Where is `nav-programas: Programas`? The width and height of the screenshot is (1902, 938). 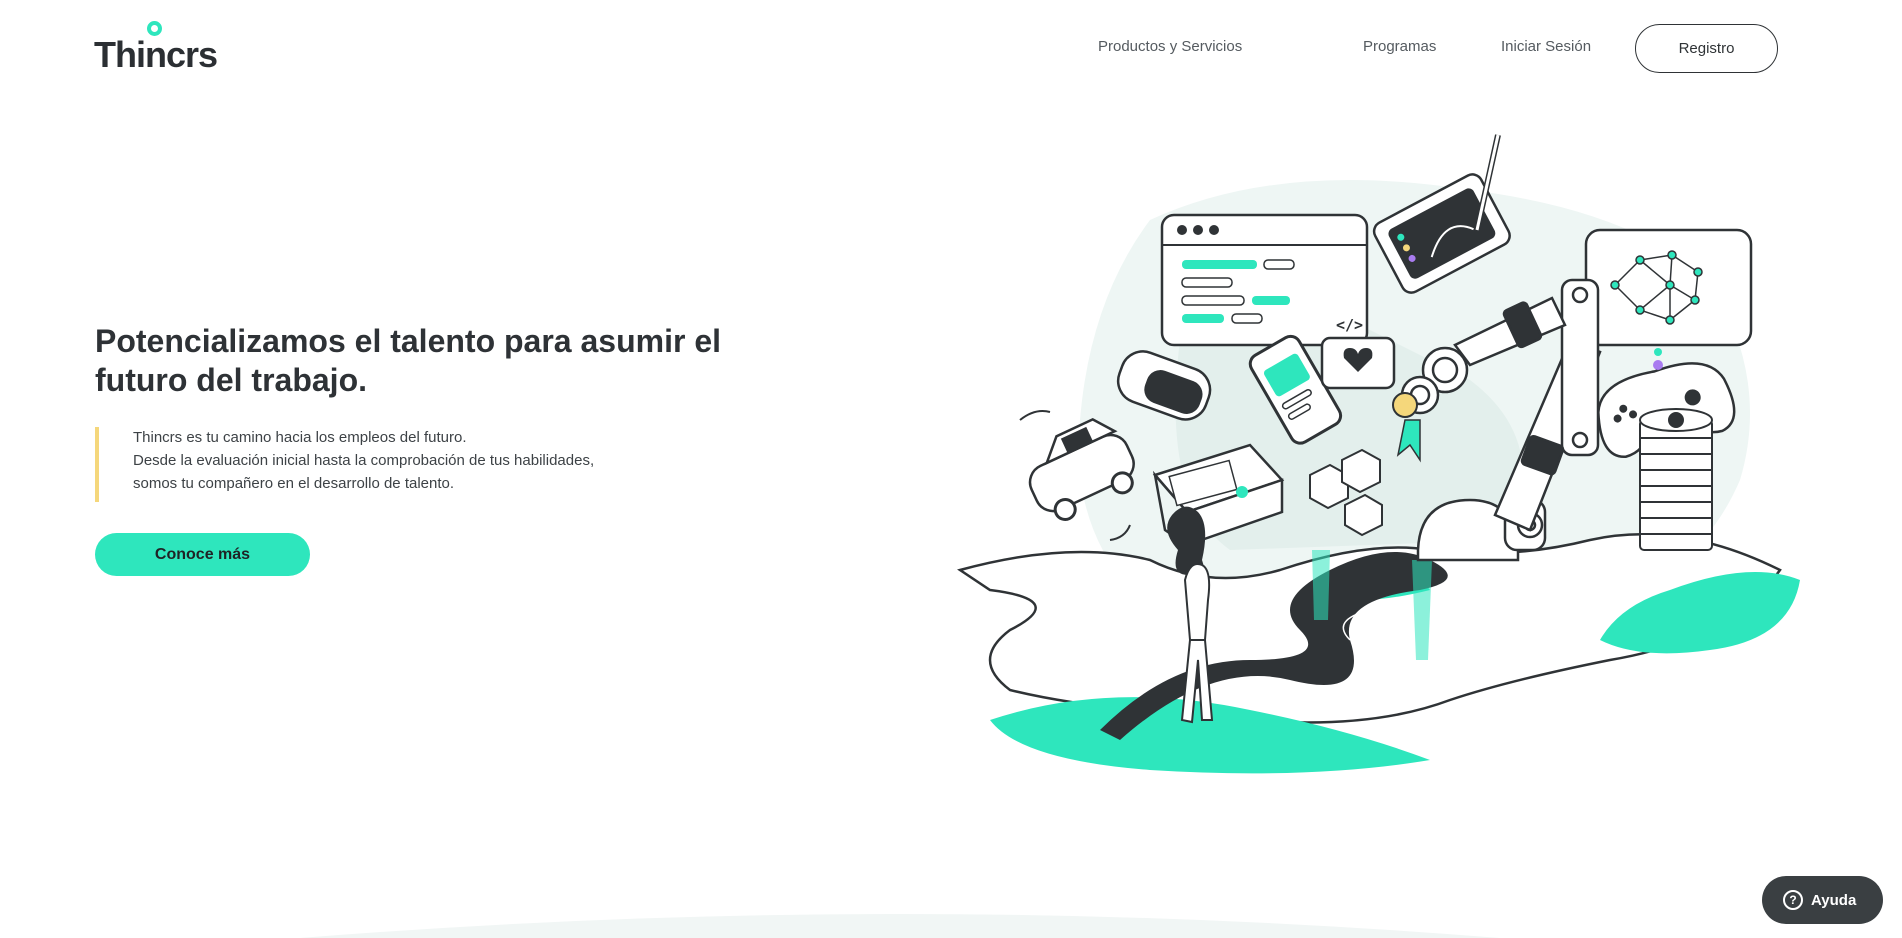 nav-programas: Programas is located at coordinates (1399, 46).